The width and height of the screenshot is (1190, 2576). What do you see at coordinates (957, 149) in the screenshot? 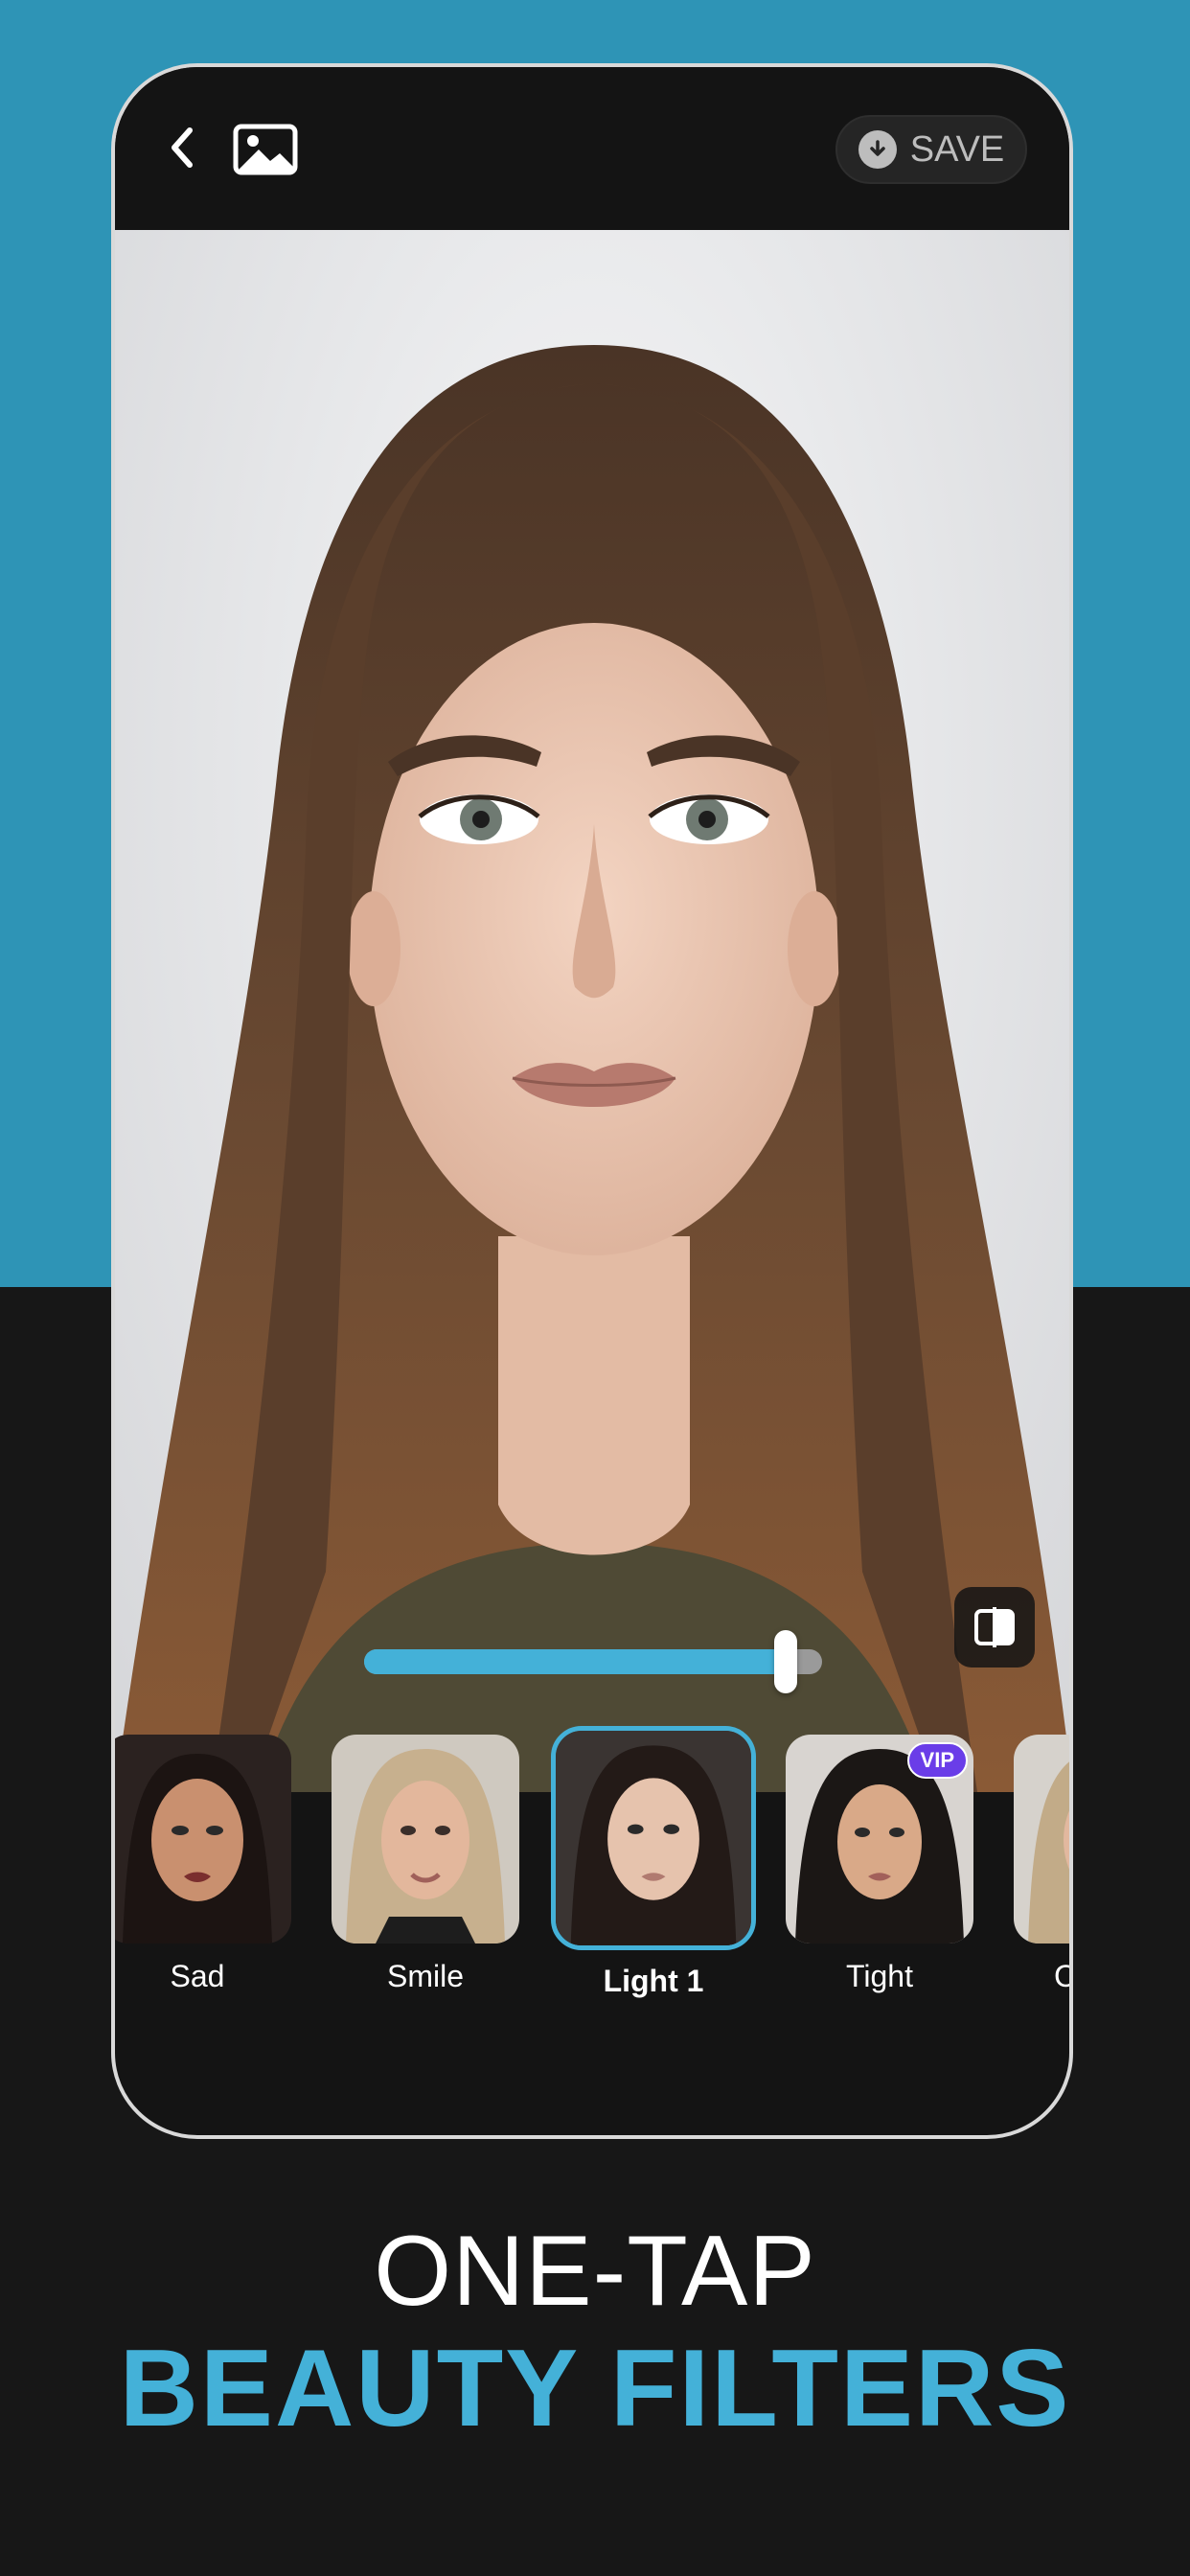
I see `save-label: SAVE` at bounding box center [957, 149].